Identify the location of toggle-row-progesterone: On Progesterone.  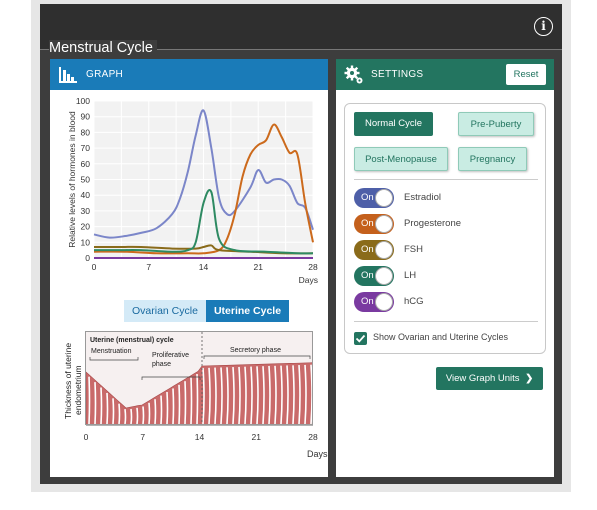
(446, 224).